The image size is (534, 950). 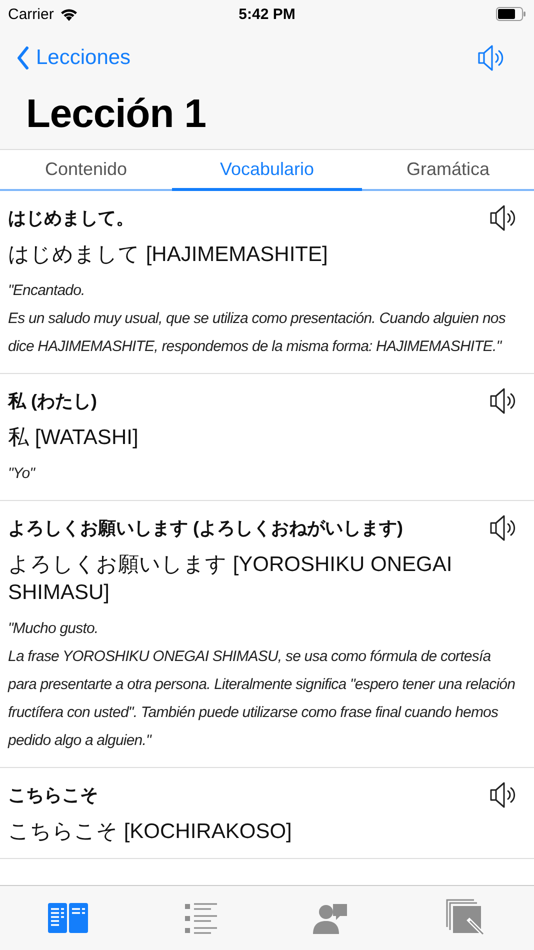 I want to click on page-title: Lección 1, so click(x=117, y=114).